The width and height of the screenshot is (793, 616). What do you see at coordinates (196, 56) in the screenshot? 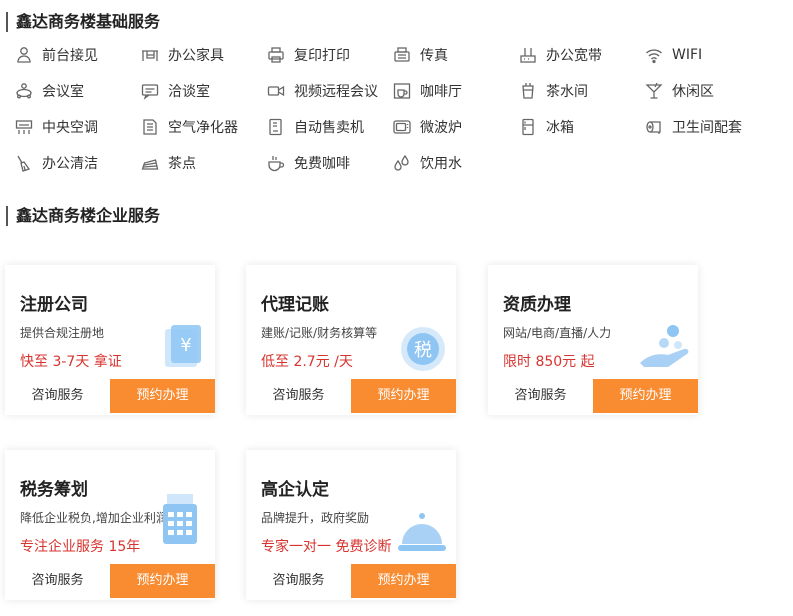
I see `amenity-label: 办公家具` at bounding box center [196, 56].